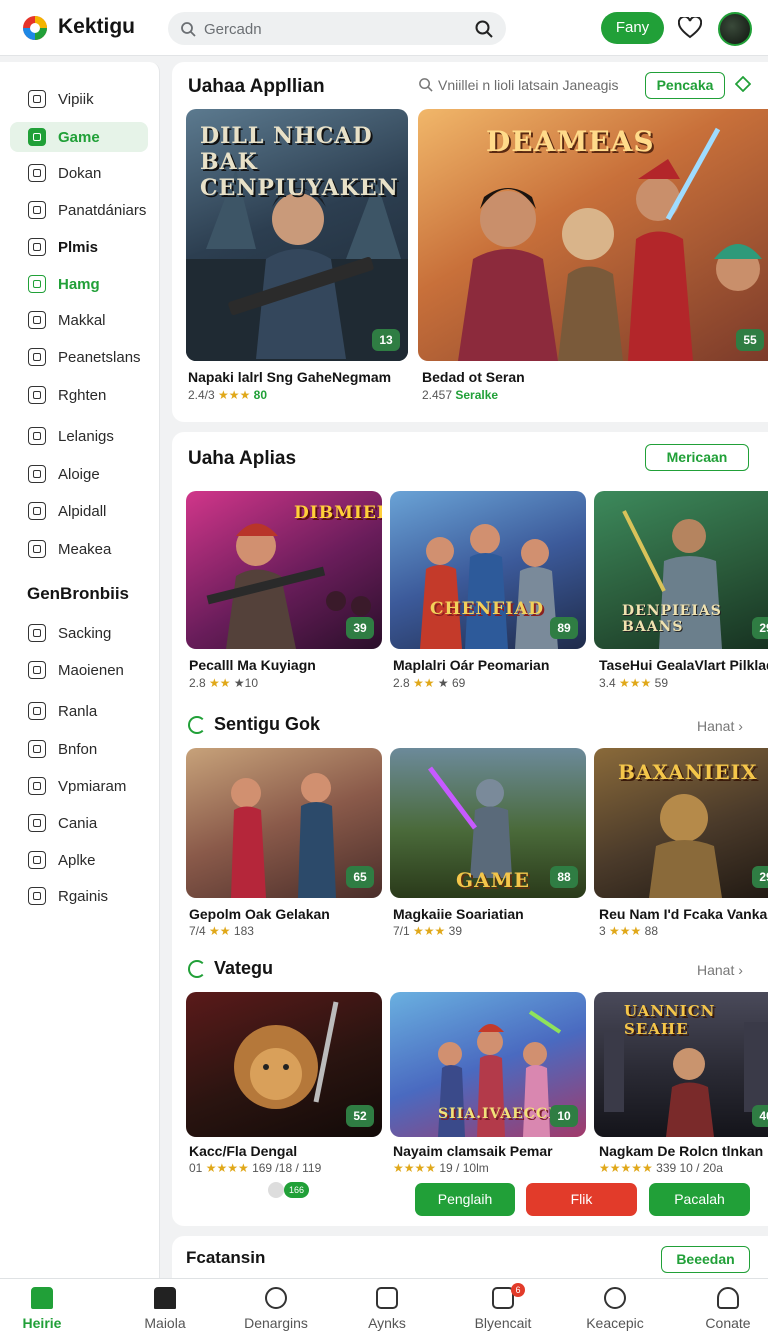 The height and width of the screenshot is (1344, 768). Describe the element at coordinates (79, 896) in the screenshot. I see `sidebar-item-rgainis: Rgainis` at that location.